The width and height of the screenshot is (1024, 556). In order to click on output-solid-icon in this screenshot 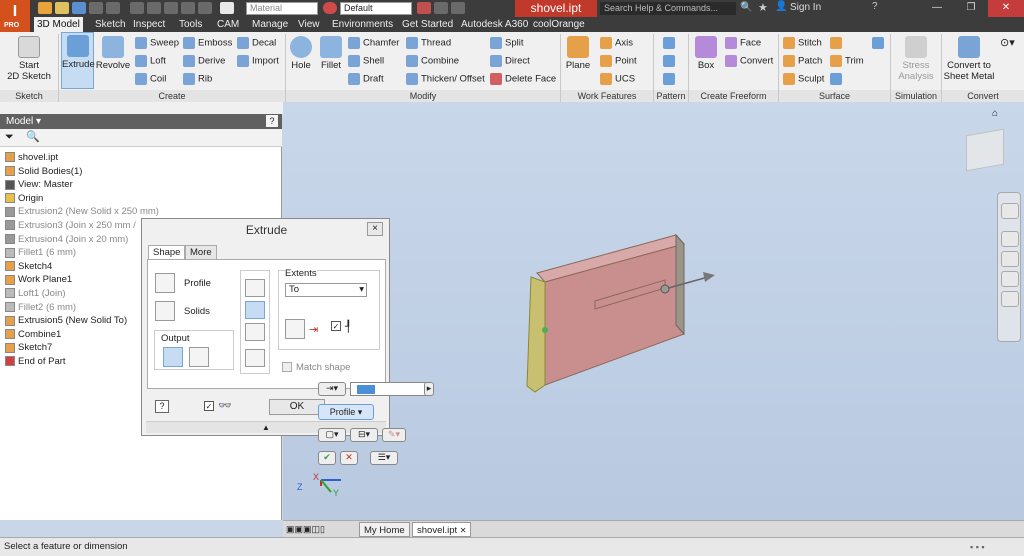, I will do `click(173, 357)`.